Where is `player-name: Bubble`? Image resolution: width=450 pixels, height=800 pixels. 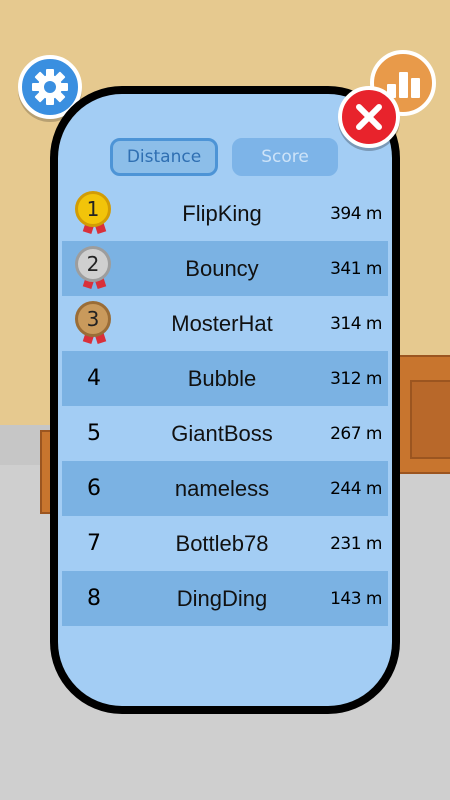 player-name: Bubble is located at coordinates (222, 378).